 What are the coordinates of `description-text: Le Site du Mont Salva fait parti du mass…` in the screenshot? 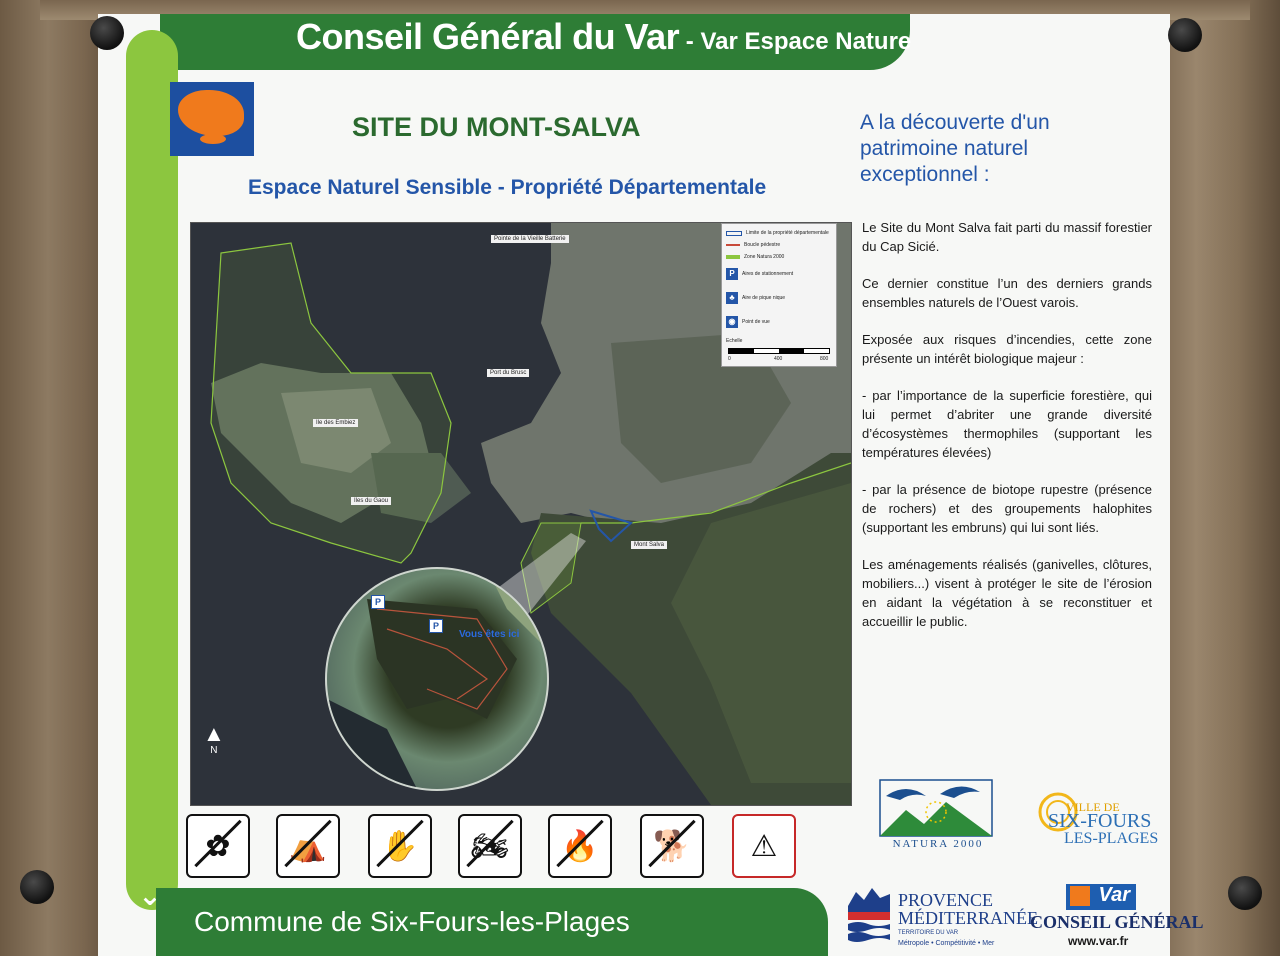 It's located at (1007, 433).